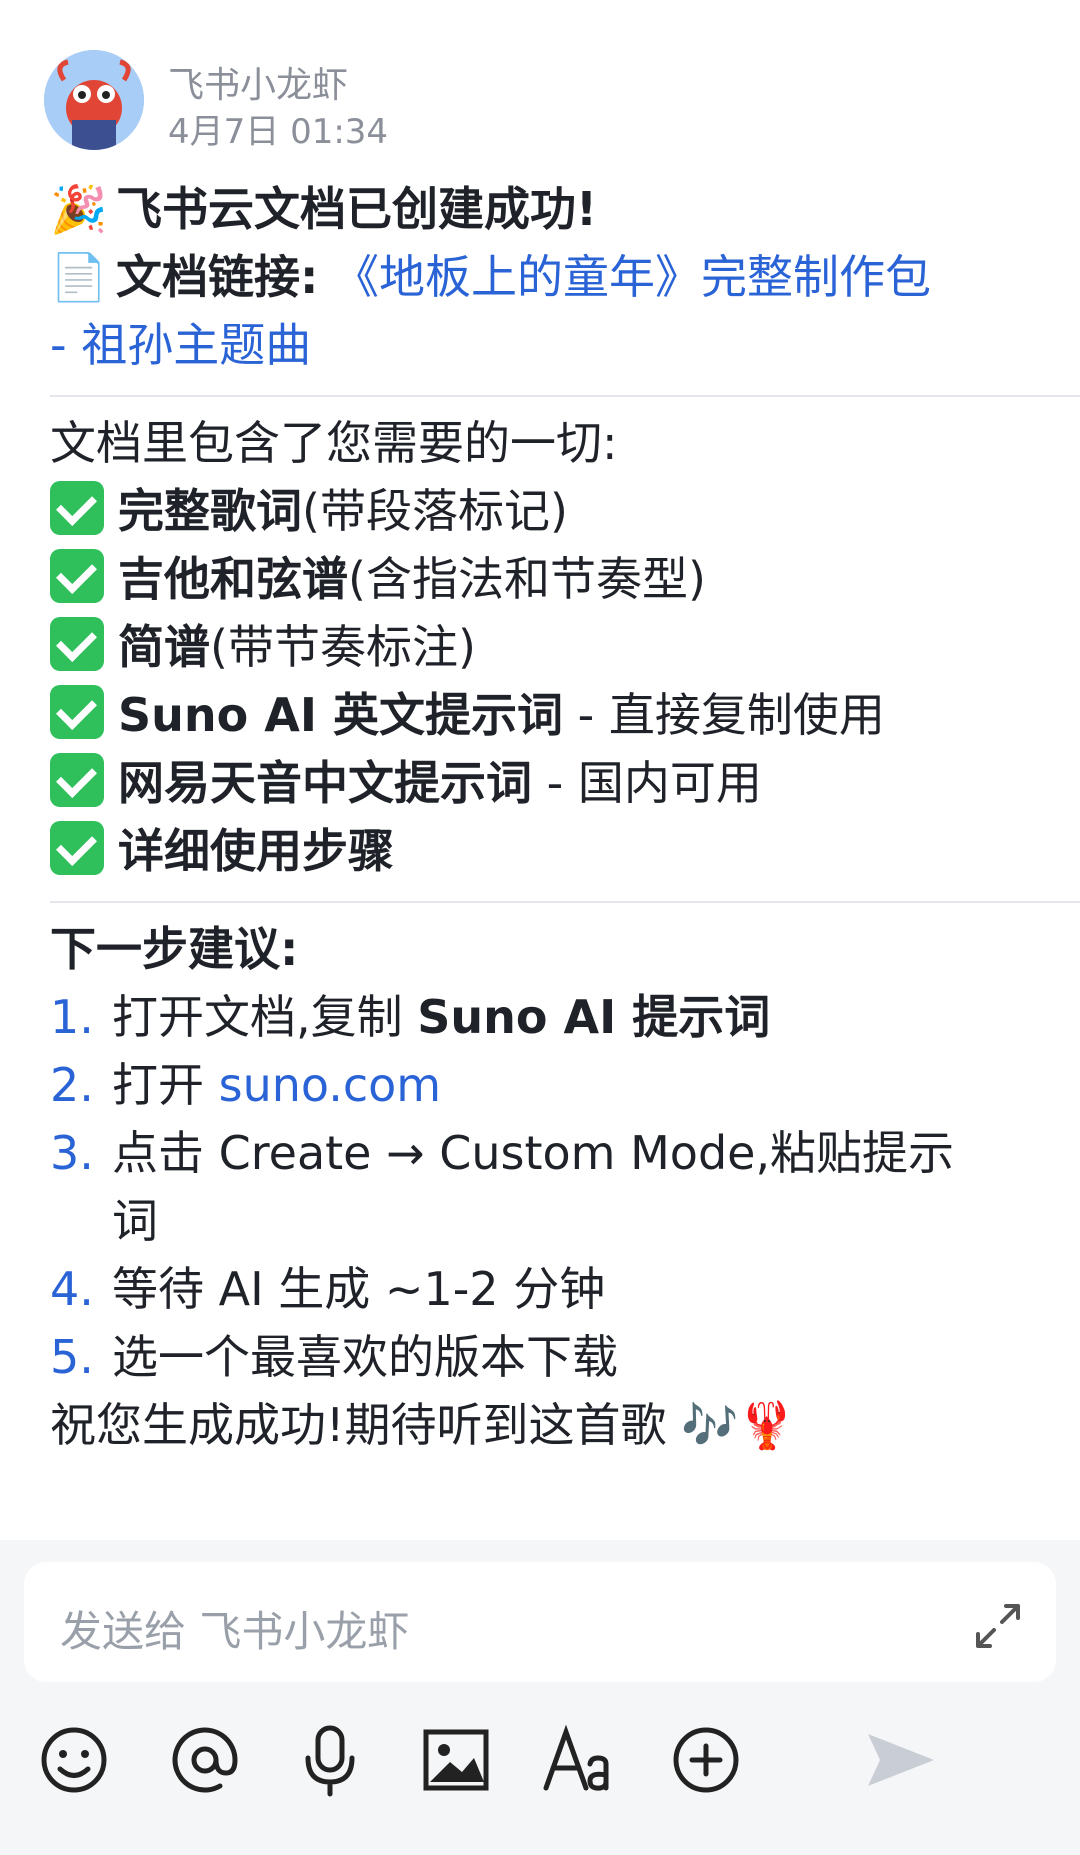 The width and height of the screenshot is (1080, 1855). What do you see at coordinates (410, 1017) in the screenshot?
I see `step-item: 1. 打开文档,复制 Suno AI 提示词` at bounding box center [410, 1017].